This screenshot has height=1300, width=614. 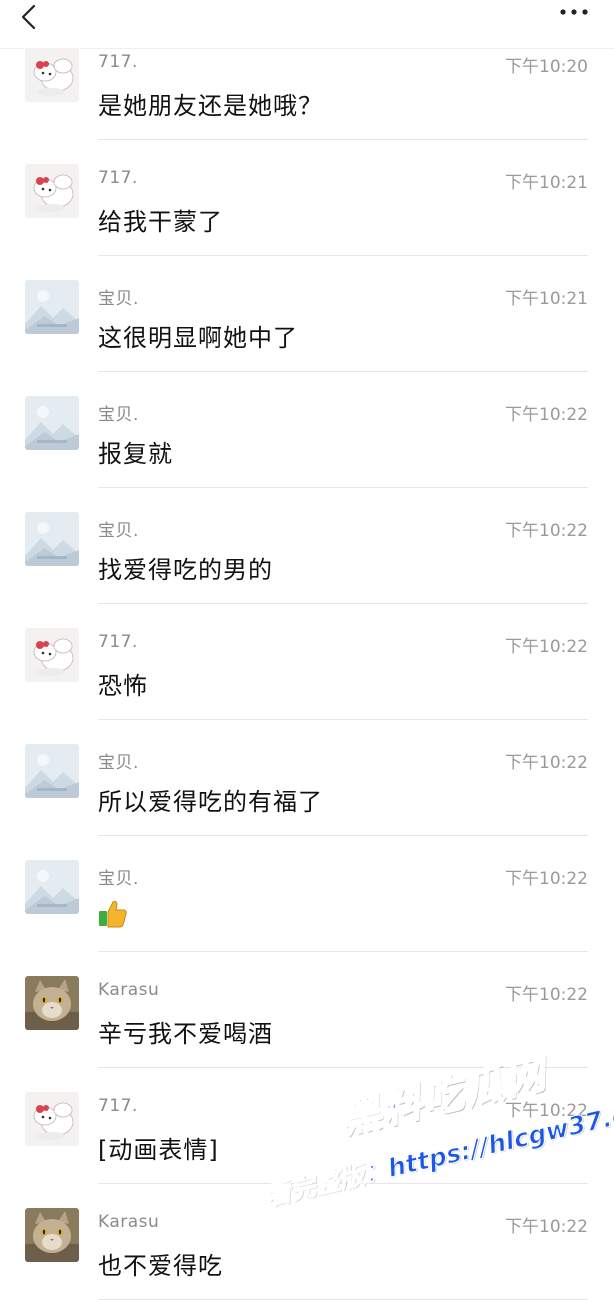 I want to click on message-text: 找爱得吃的男的, so click(x=185, y=570).